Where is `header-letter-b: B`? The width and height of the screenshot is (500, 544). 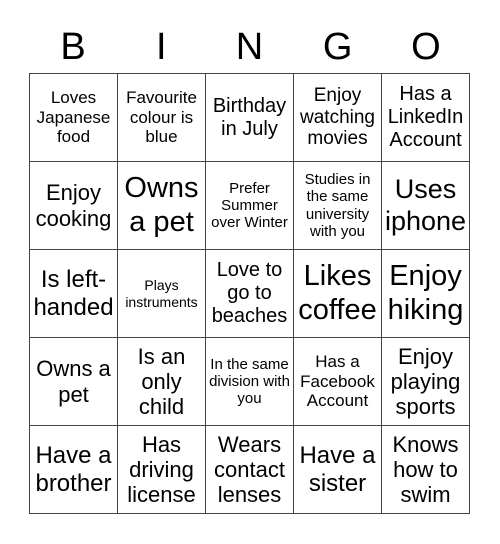 header-letter-b: B is located at coordinates (73, 47).